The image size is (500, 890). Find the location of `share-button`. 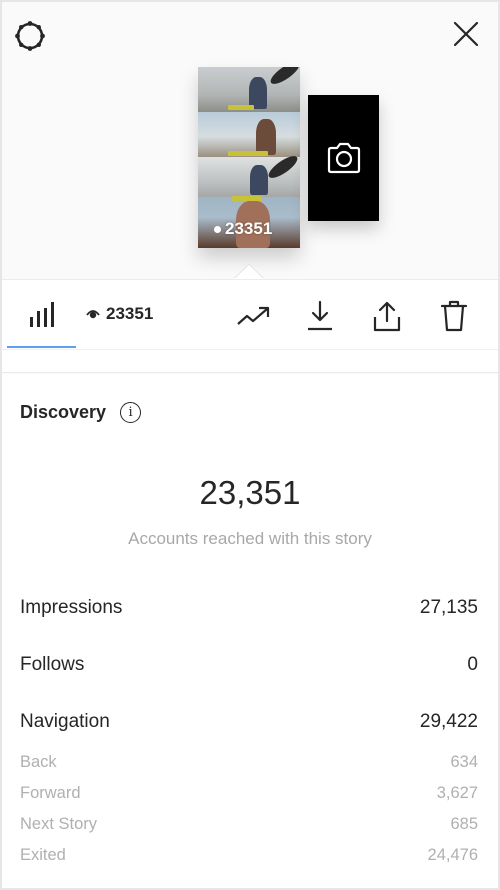

share-button is located at coordinates (387, 316).